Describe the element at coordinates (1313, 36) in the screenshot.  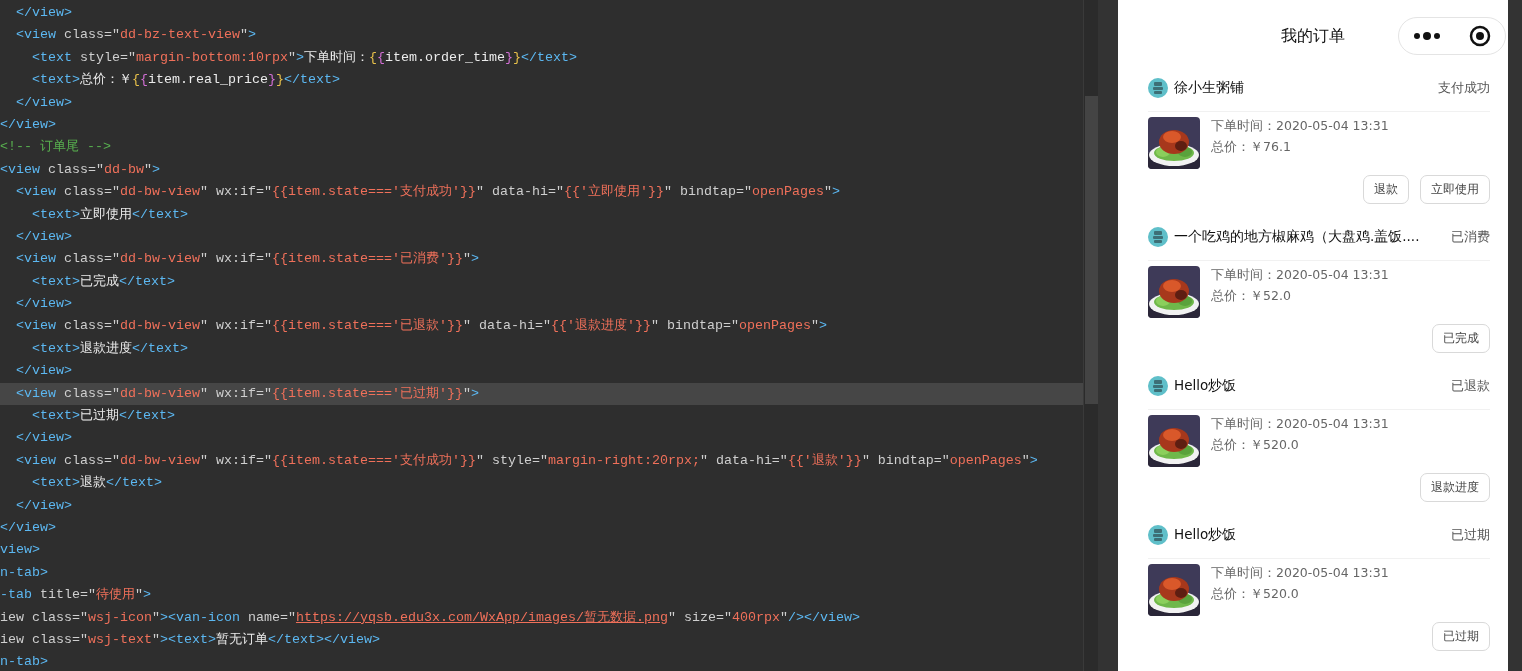
I see `page-title: 我的订单` at that location.